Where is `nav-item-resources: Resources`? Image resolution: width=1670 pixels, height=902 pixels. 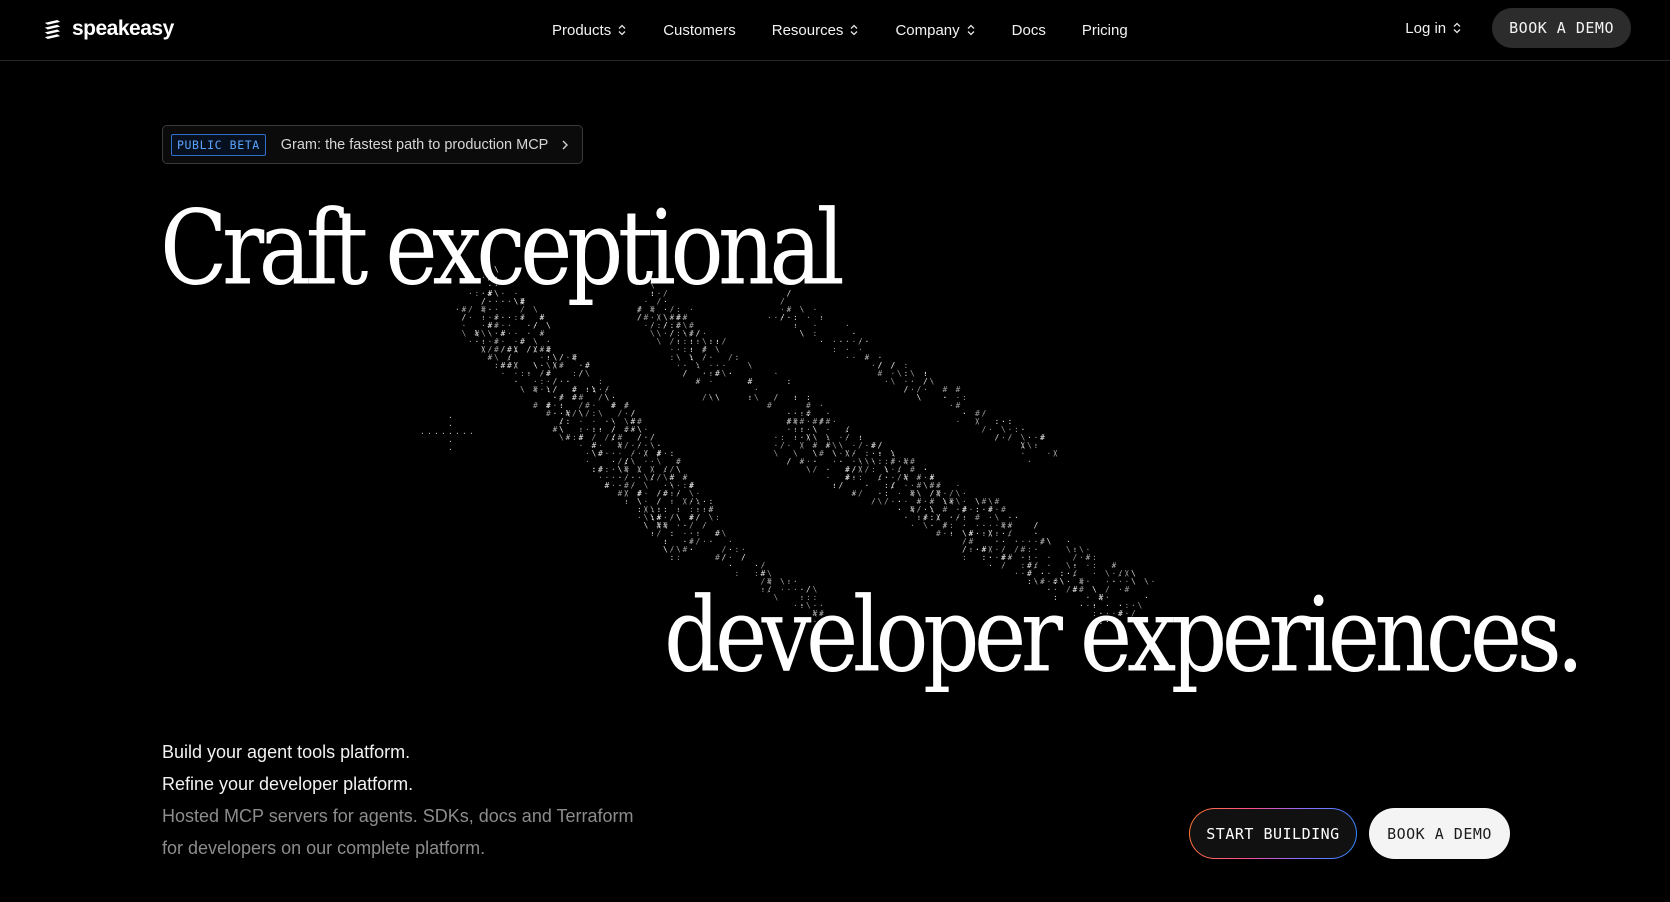 nav-item-resources: Resources is located at coordinates (816, 30).